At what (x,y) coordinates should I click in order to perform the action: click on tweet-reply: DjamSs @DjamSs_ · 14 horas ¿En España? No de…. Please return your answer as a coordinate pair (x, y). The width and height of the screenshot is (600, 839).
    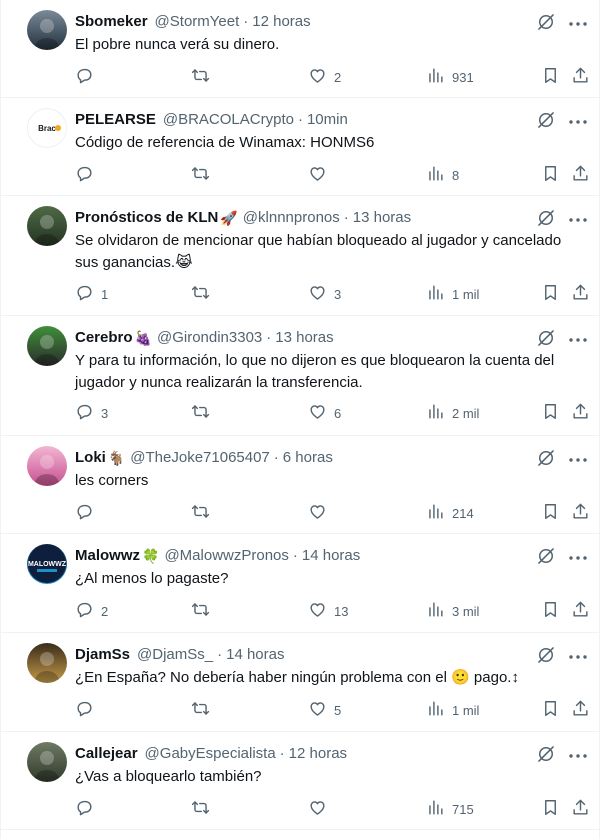
    Looking at the image, I should click on (300, 682).